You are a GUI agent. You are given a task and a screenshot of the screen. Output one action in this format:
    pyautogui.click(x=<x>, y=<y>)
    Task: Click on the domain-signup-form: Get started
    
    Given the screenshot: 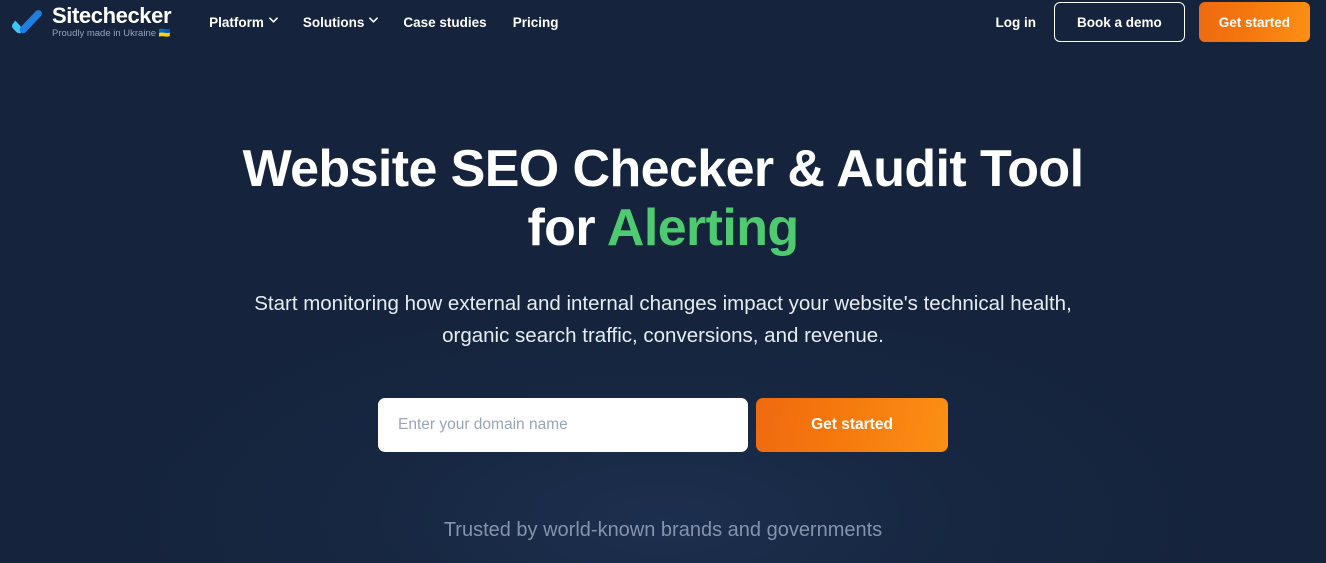 What is the action you would take?
    pyautogui.click(x=663, y=425)
    